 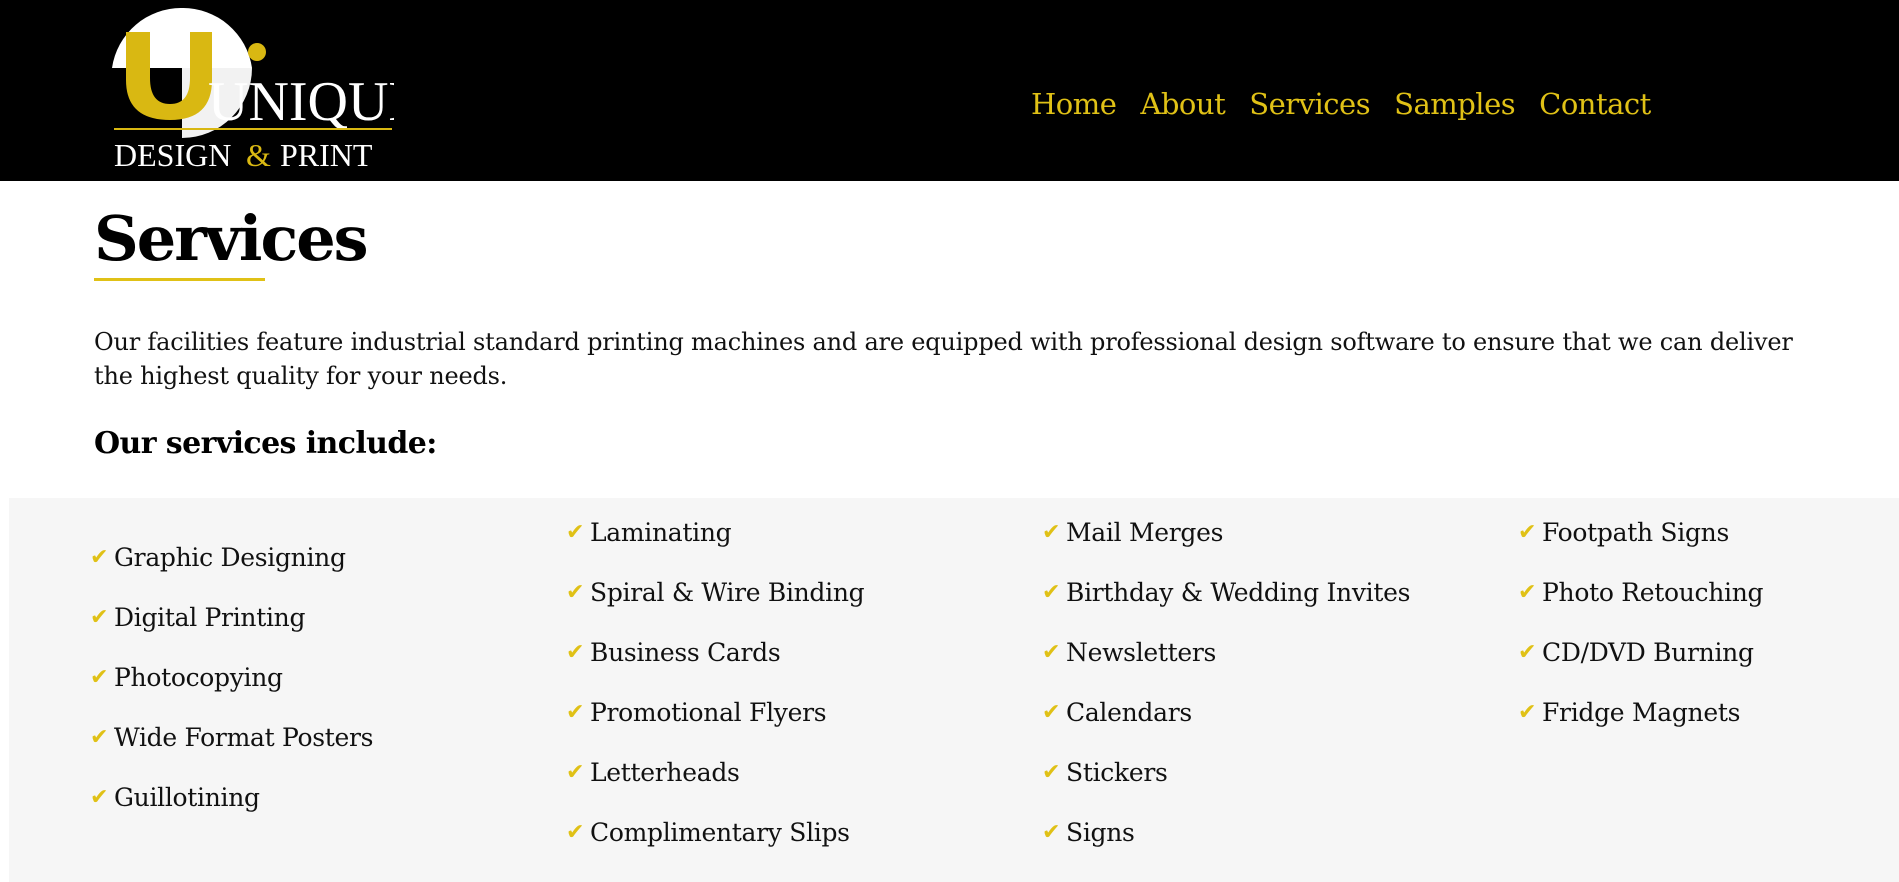 I want to click on service-label: Laminating, so click(x=661, y=532).